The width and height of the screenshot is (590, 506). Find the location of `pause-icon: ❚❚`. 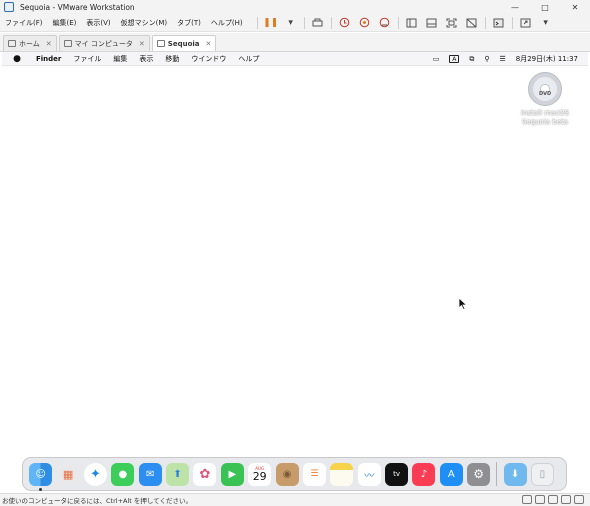

pause-icon: ❚❚ is located at coordinates (271, 23).